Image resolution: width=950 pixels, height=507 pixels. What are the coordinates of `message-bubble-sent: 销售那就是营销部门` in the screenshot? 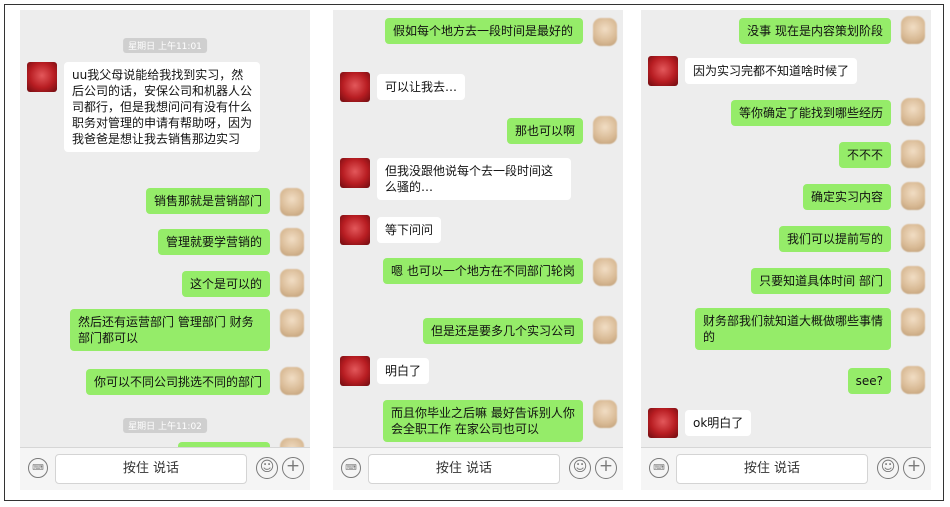 It's located at (207, 201).